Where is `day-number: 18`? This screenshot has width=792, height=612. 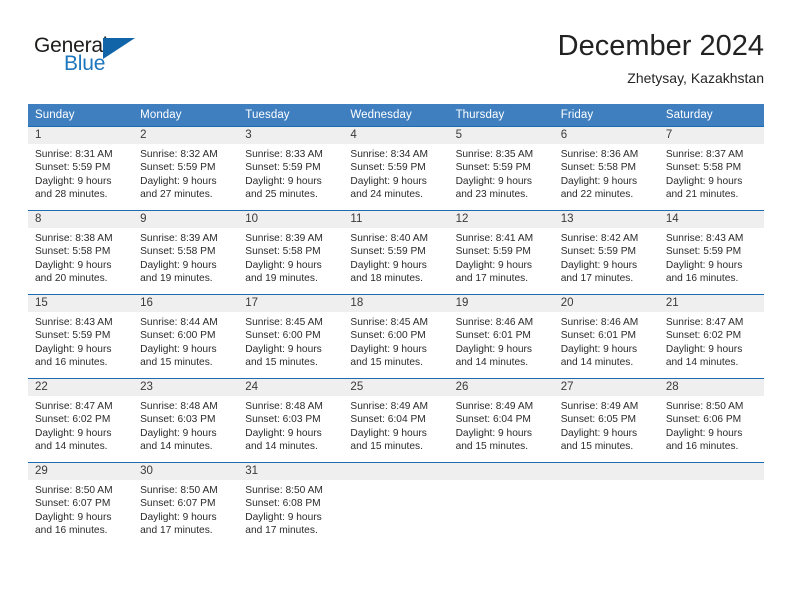 day-number: 18 is located at coordinates (396, 303).